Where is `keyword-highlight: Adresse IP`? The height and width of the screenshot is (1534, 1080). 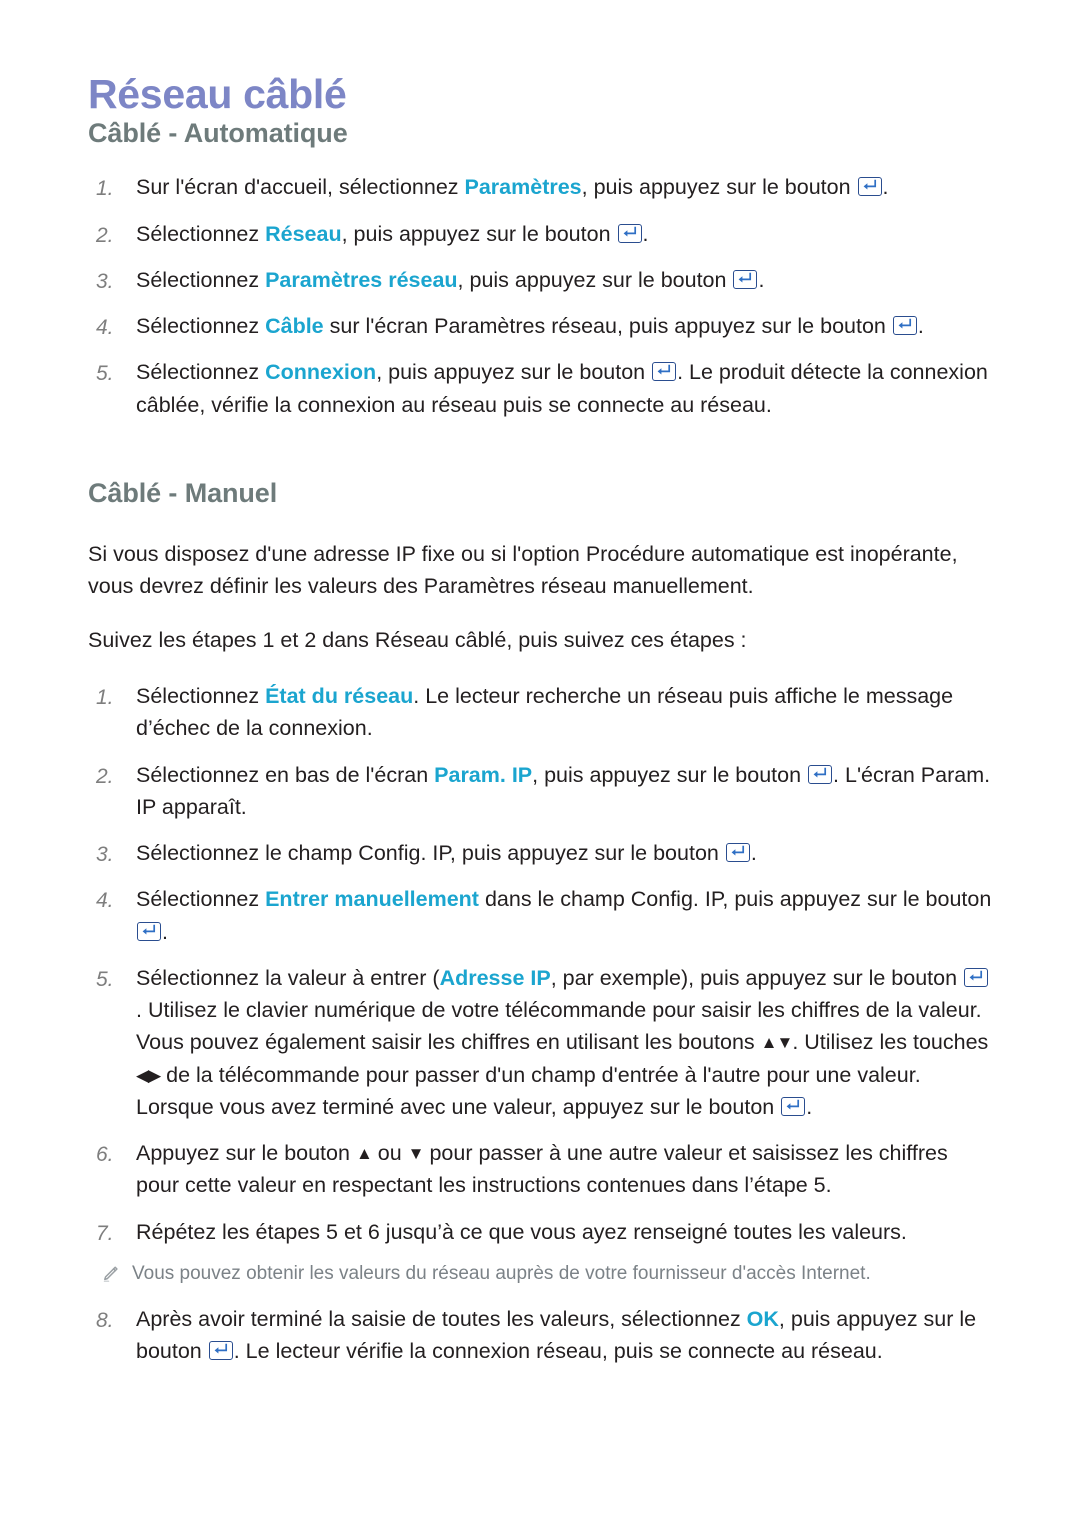 keyword-highlight: Adresse IP is located at coordinates (495, 977).